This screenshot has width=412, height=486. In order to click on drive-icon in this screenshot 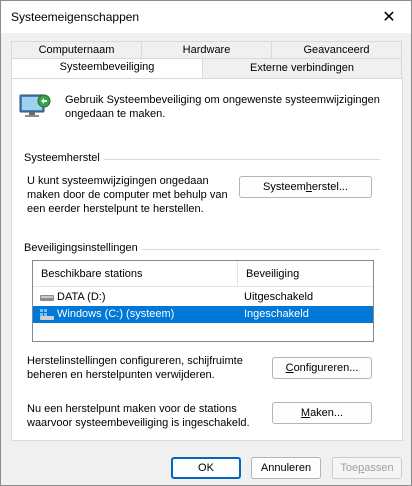, I will do `click(47, 297)`.